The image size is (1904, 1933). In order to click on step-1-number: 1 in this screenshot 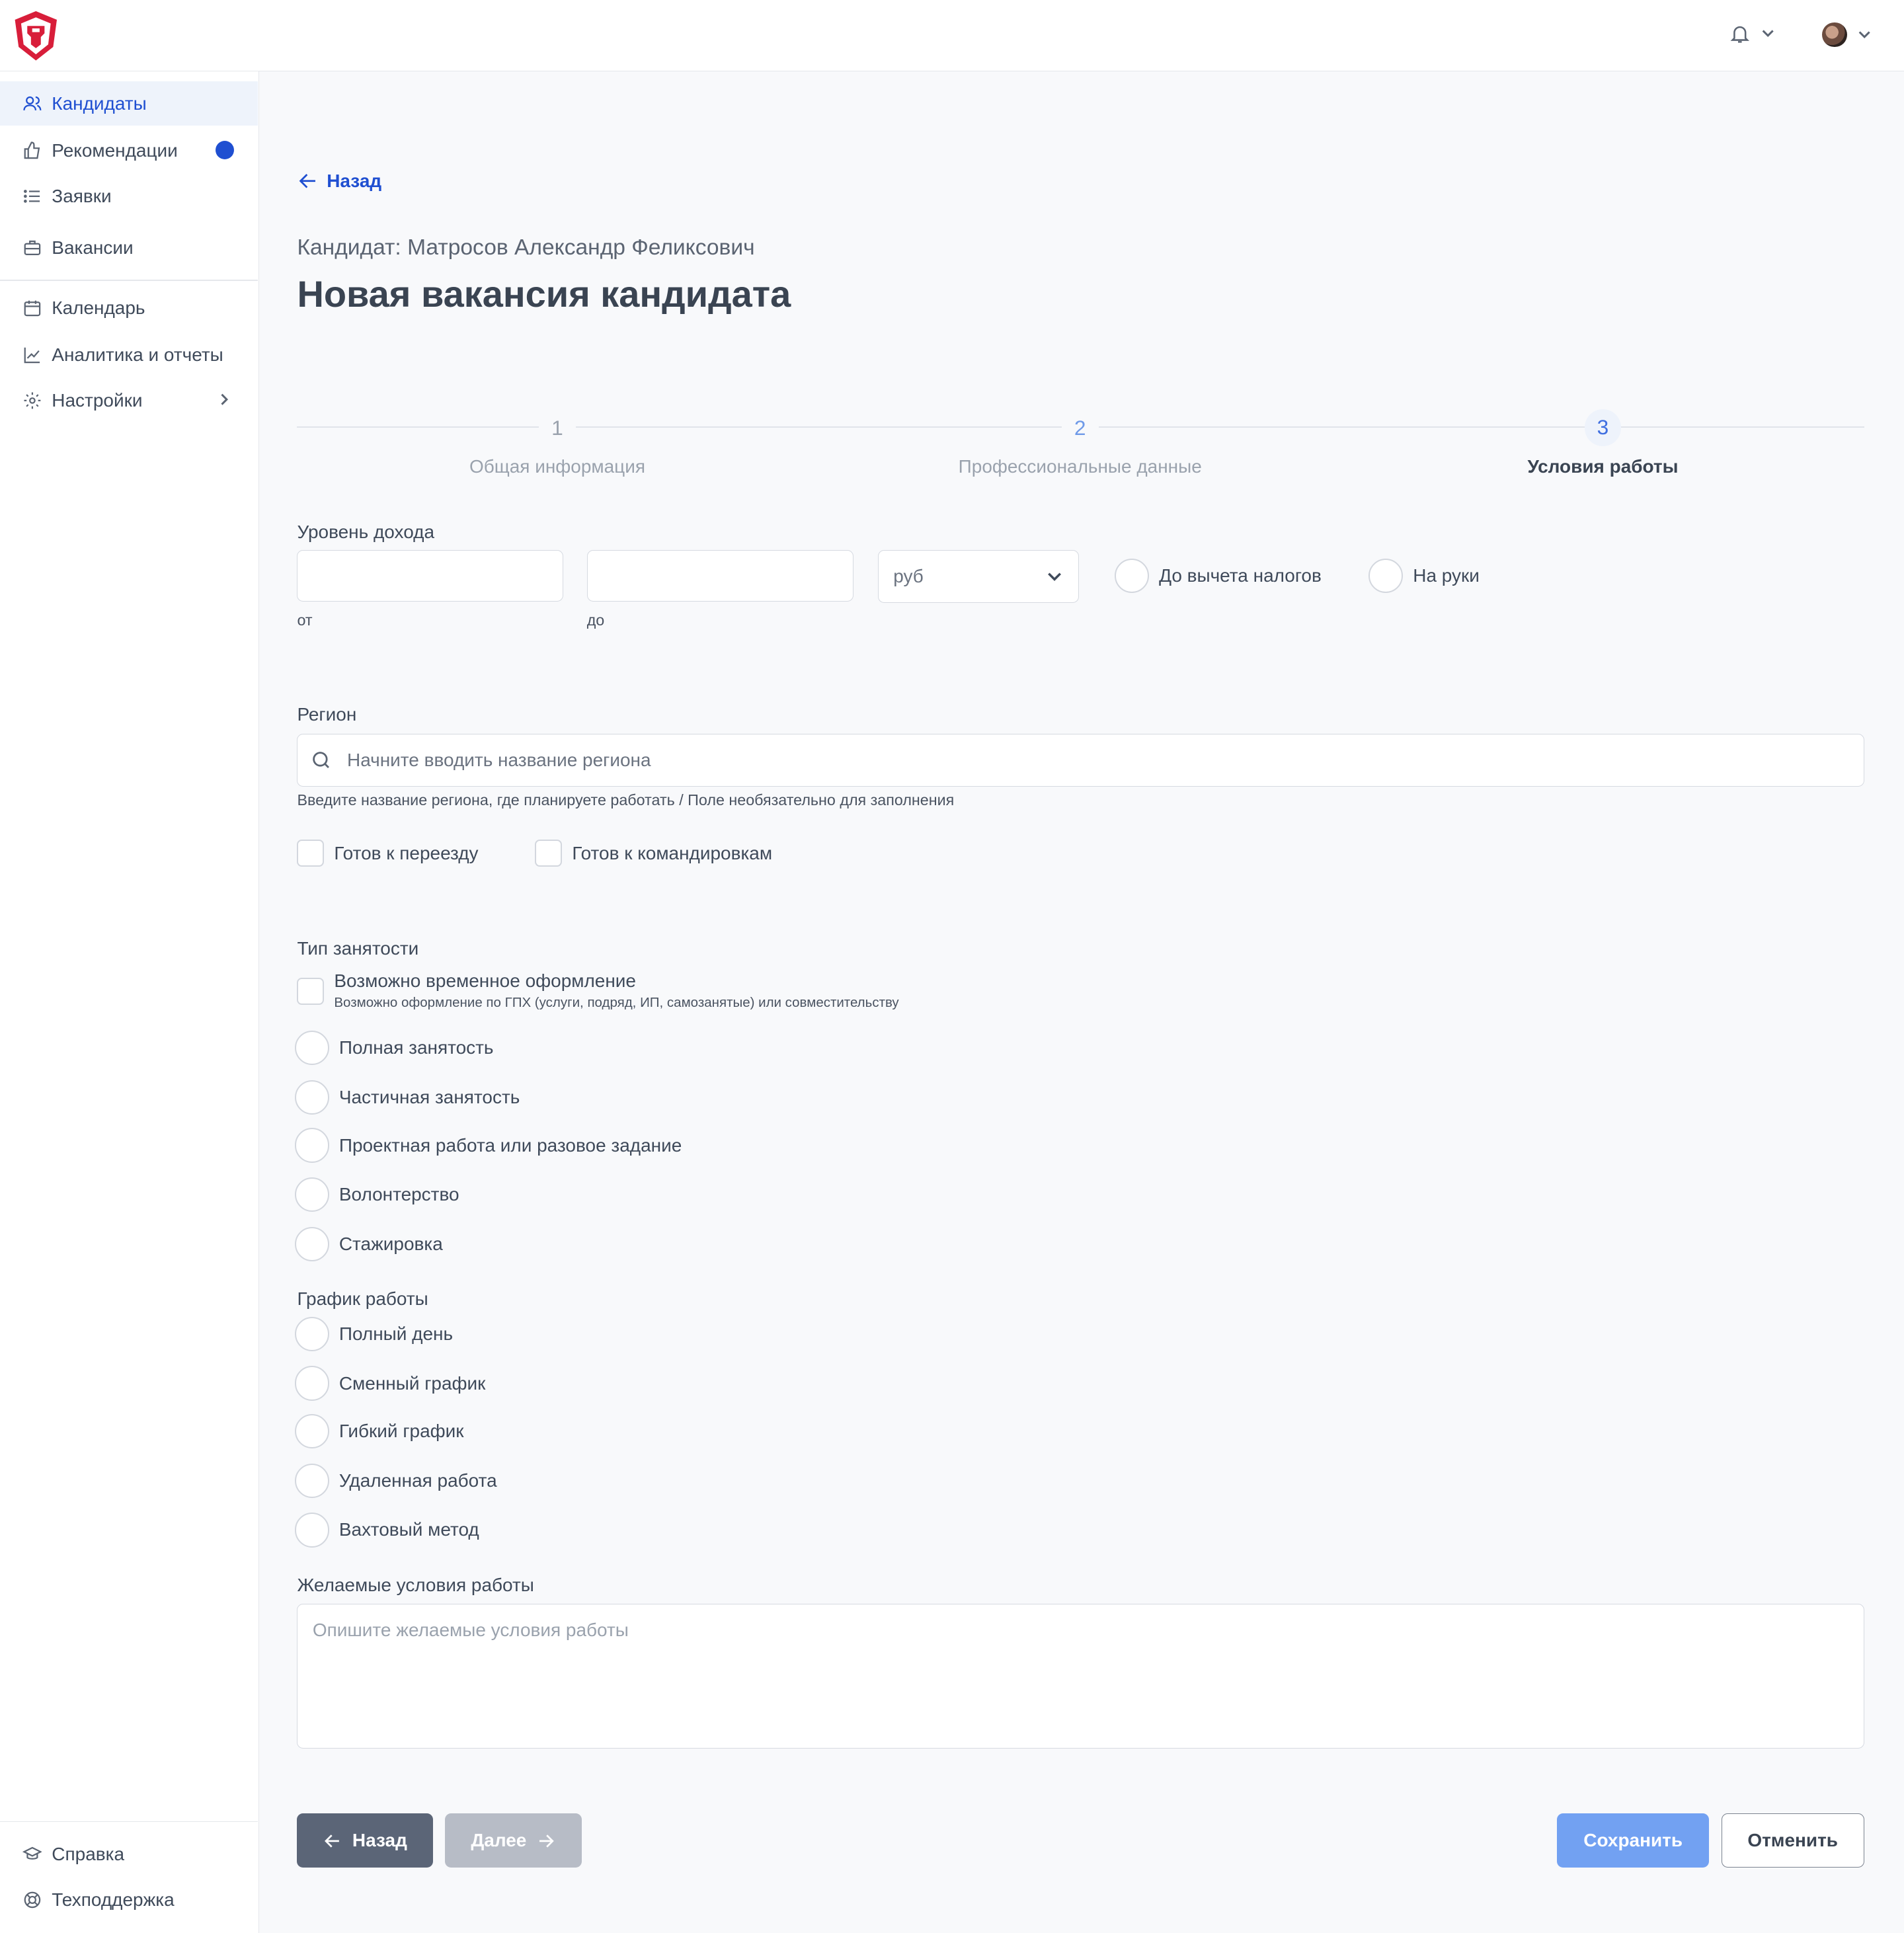, I will do `click(557, 427)`.